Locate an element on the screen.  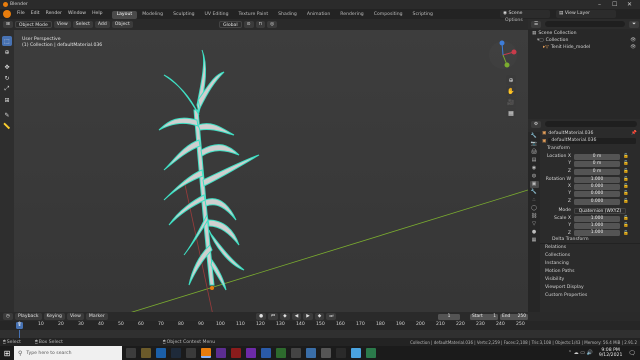
tab-layout: Layout is located at coordinates (124, 14).